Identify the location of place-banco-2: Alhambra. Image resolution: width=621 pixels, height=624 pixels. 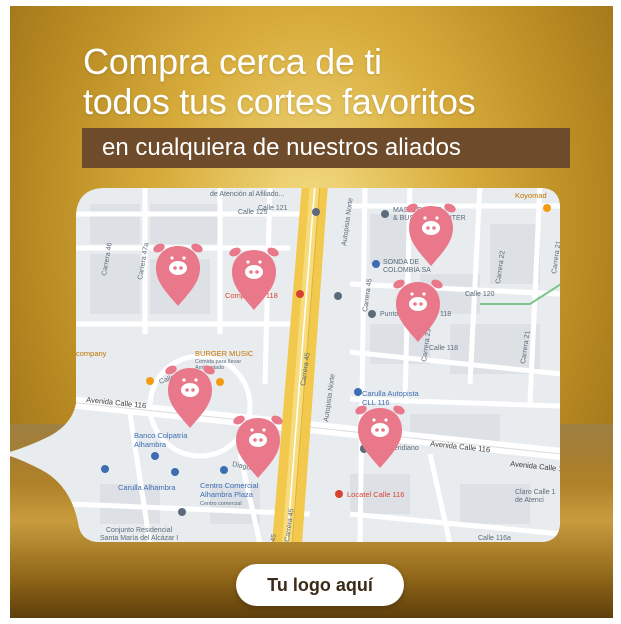
(150, 444).